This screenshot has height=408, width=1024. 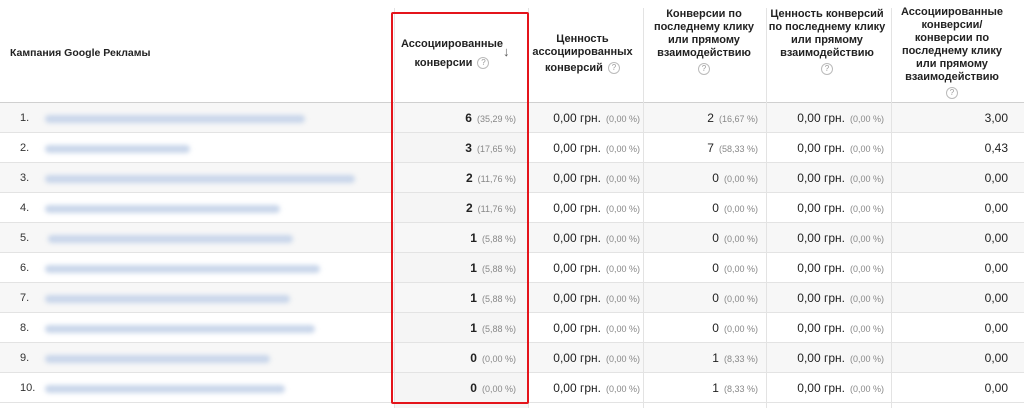 What do you see at coordinates (701, 148) in the screenshot?
I see `last-click-conversions-cell: 7 (58,33 %)` at bounding box center [701, 148].